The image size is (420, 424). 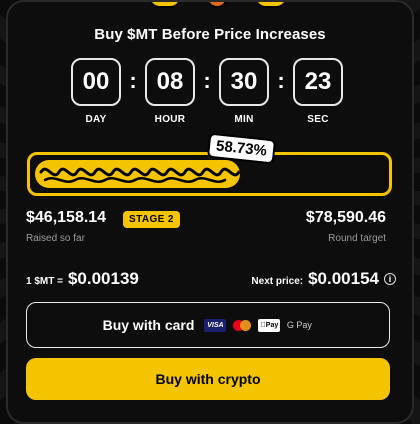 What do you see at coordinates (96, 82) in the screenshot?
I see `timer-days: 00` at bounding box center [96, 82].